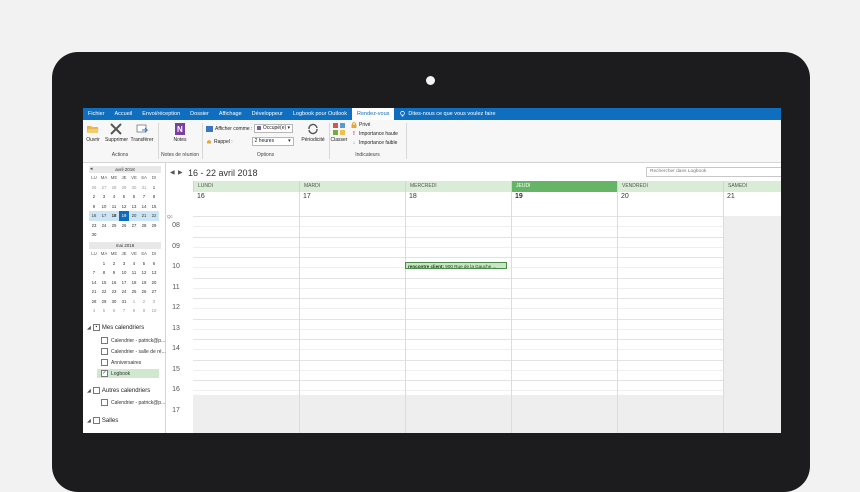  I want to click on day-header: VENDREDI, so click(670, 186).